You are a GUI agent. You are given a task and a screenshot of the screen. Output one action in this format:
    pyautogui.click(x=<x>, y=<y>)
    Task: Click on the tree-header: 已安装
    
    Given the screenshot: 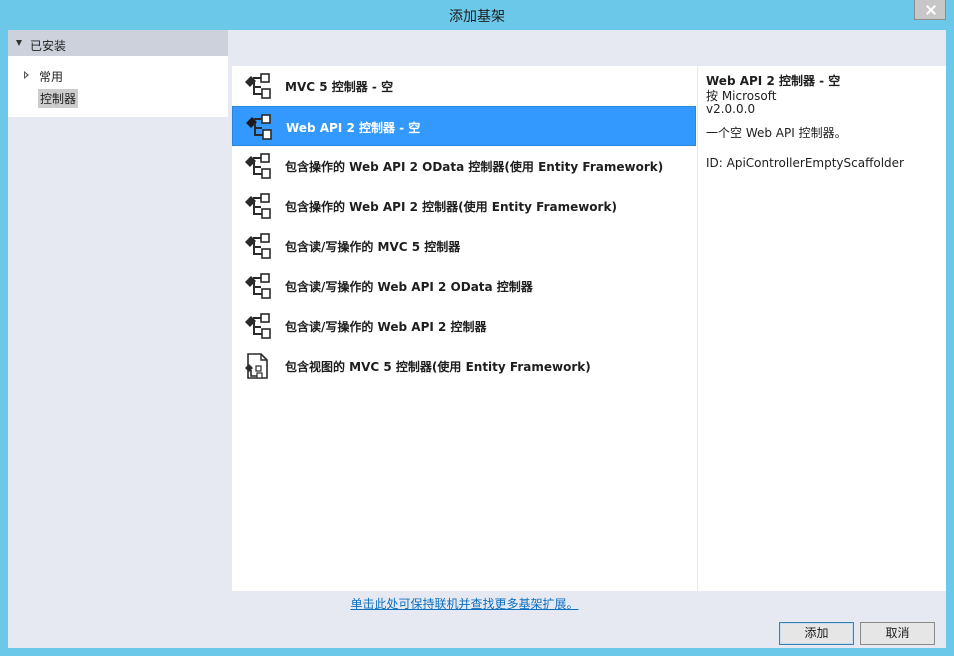 What is the action you would take?
    pyautogui.click(x=118, y=43)
    